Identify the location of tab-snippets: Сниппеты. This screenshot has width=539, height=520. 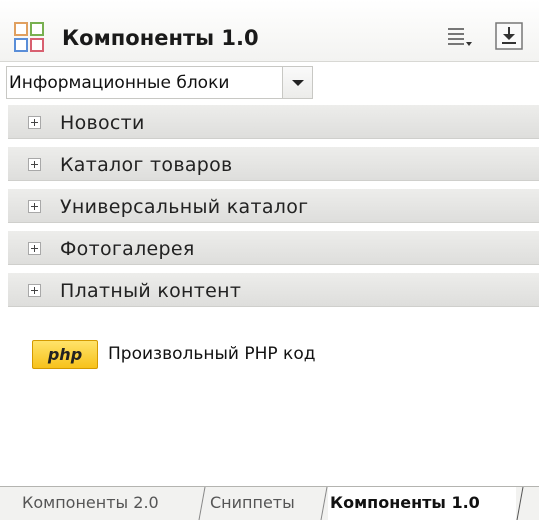
(263, 503).